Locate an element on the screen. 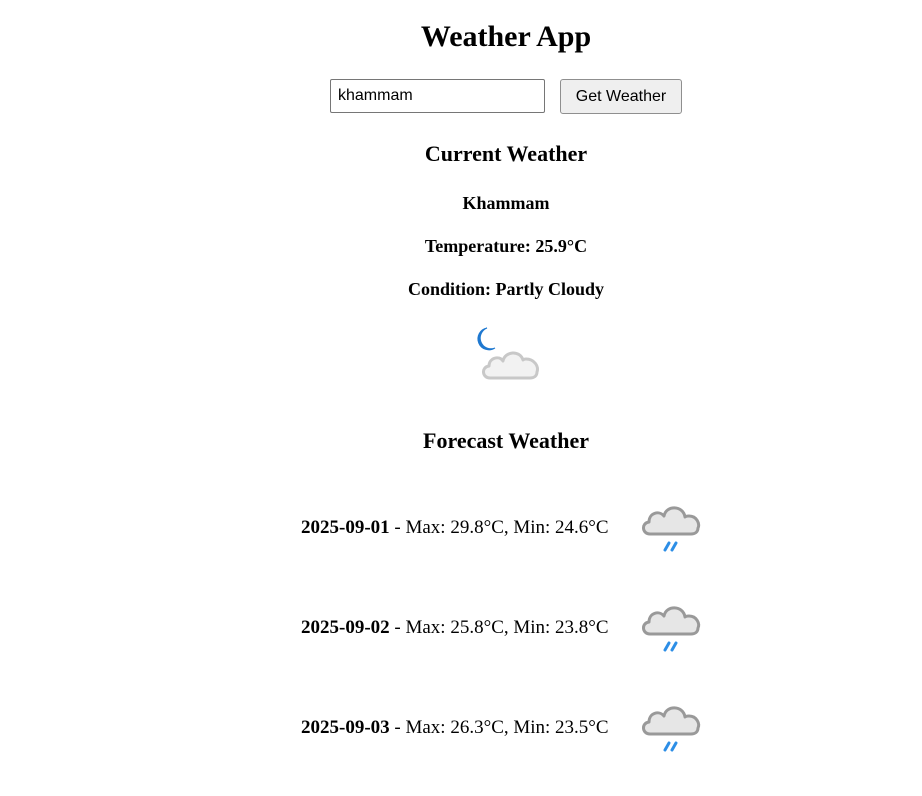  forecast-item: 2025-09-02 - Max: 25.8°C, Min: 23.8°C is located at coordinates (511, 629).